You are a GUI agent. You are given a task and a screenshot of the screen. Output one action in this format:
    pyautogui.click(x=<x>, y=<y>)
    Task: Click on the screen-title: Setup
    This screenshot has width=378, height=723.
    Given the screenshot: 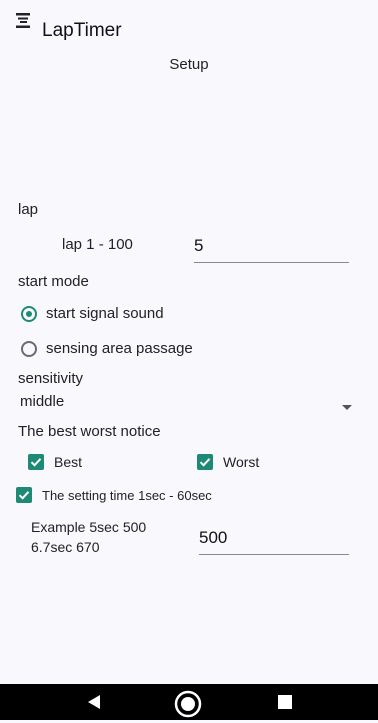 What is the action you would take?
    pyautogui.click(x=189, y=64)
    